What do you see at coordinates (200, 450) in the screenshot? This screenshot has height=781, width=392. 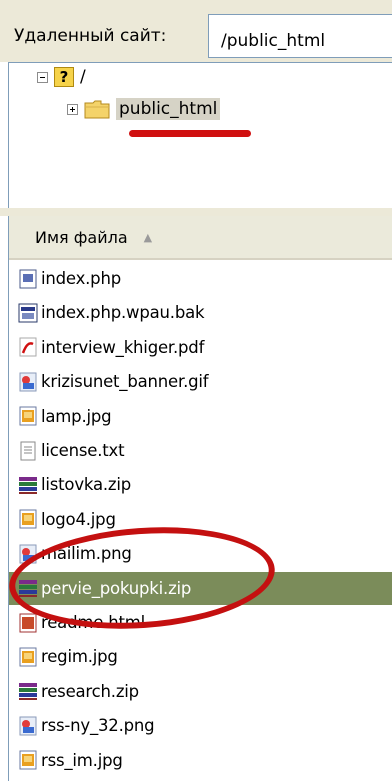 I see `file-row: license.txt` at bounding box center [200, 450].